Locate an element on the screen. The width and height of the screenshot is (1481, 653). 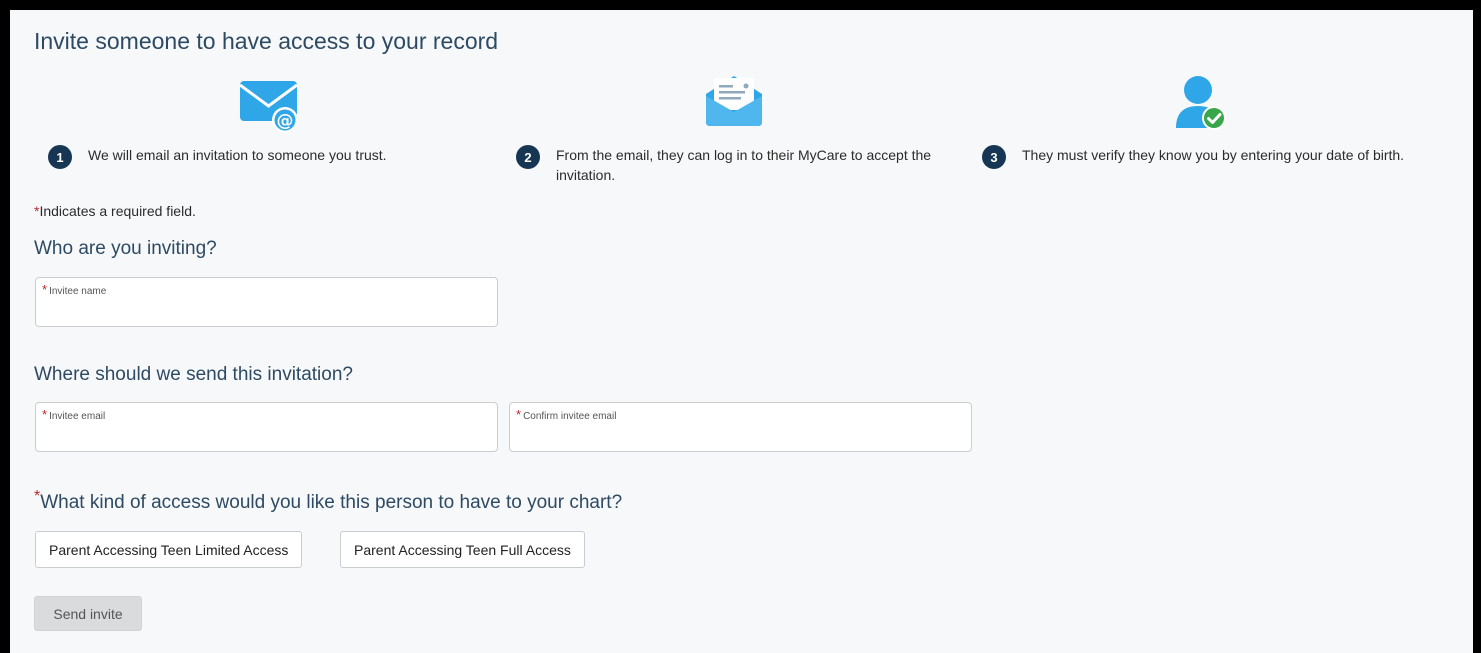
step-number-badge: 1 is located at coordinates (60, 157).